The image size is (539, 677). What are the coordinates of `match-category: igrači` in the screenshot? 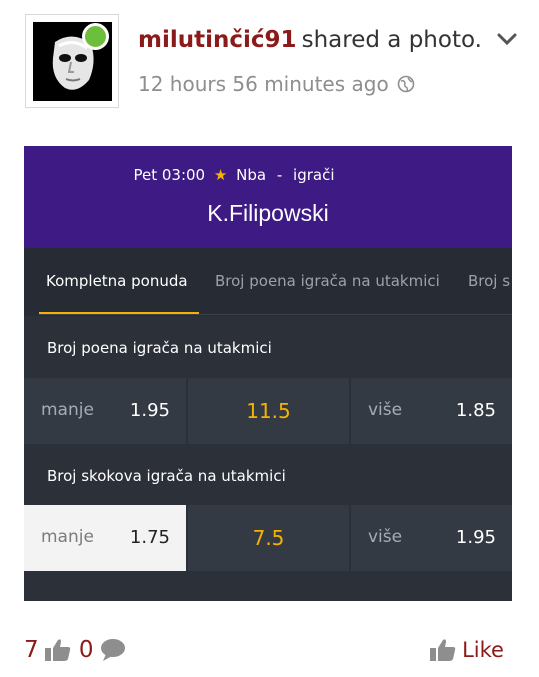 It's located at (314, 175).